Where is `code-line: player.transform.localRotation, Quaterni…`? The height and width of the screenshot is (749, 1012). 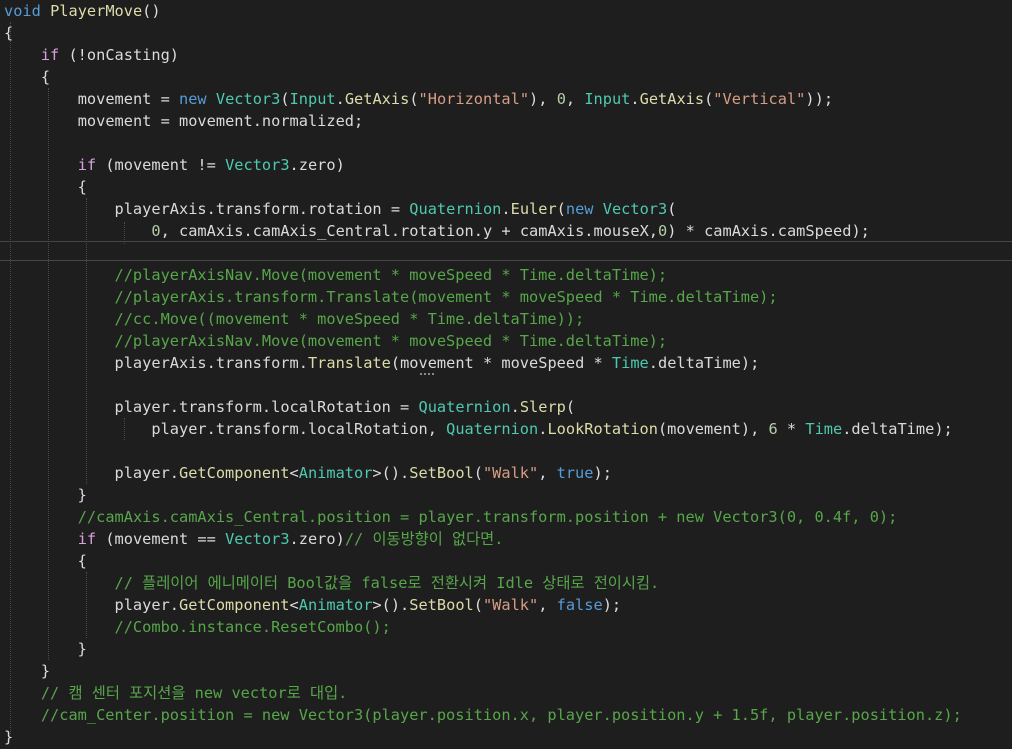 code-line: player.transform.localRotation, Quaterni… is located at coordinates (508, 429).